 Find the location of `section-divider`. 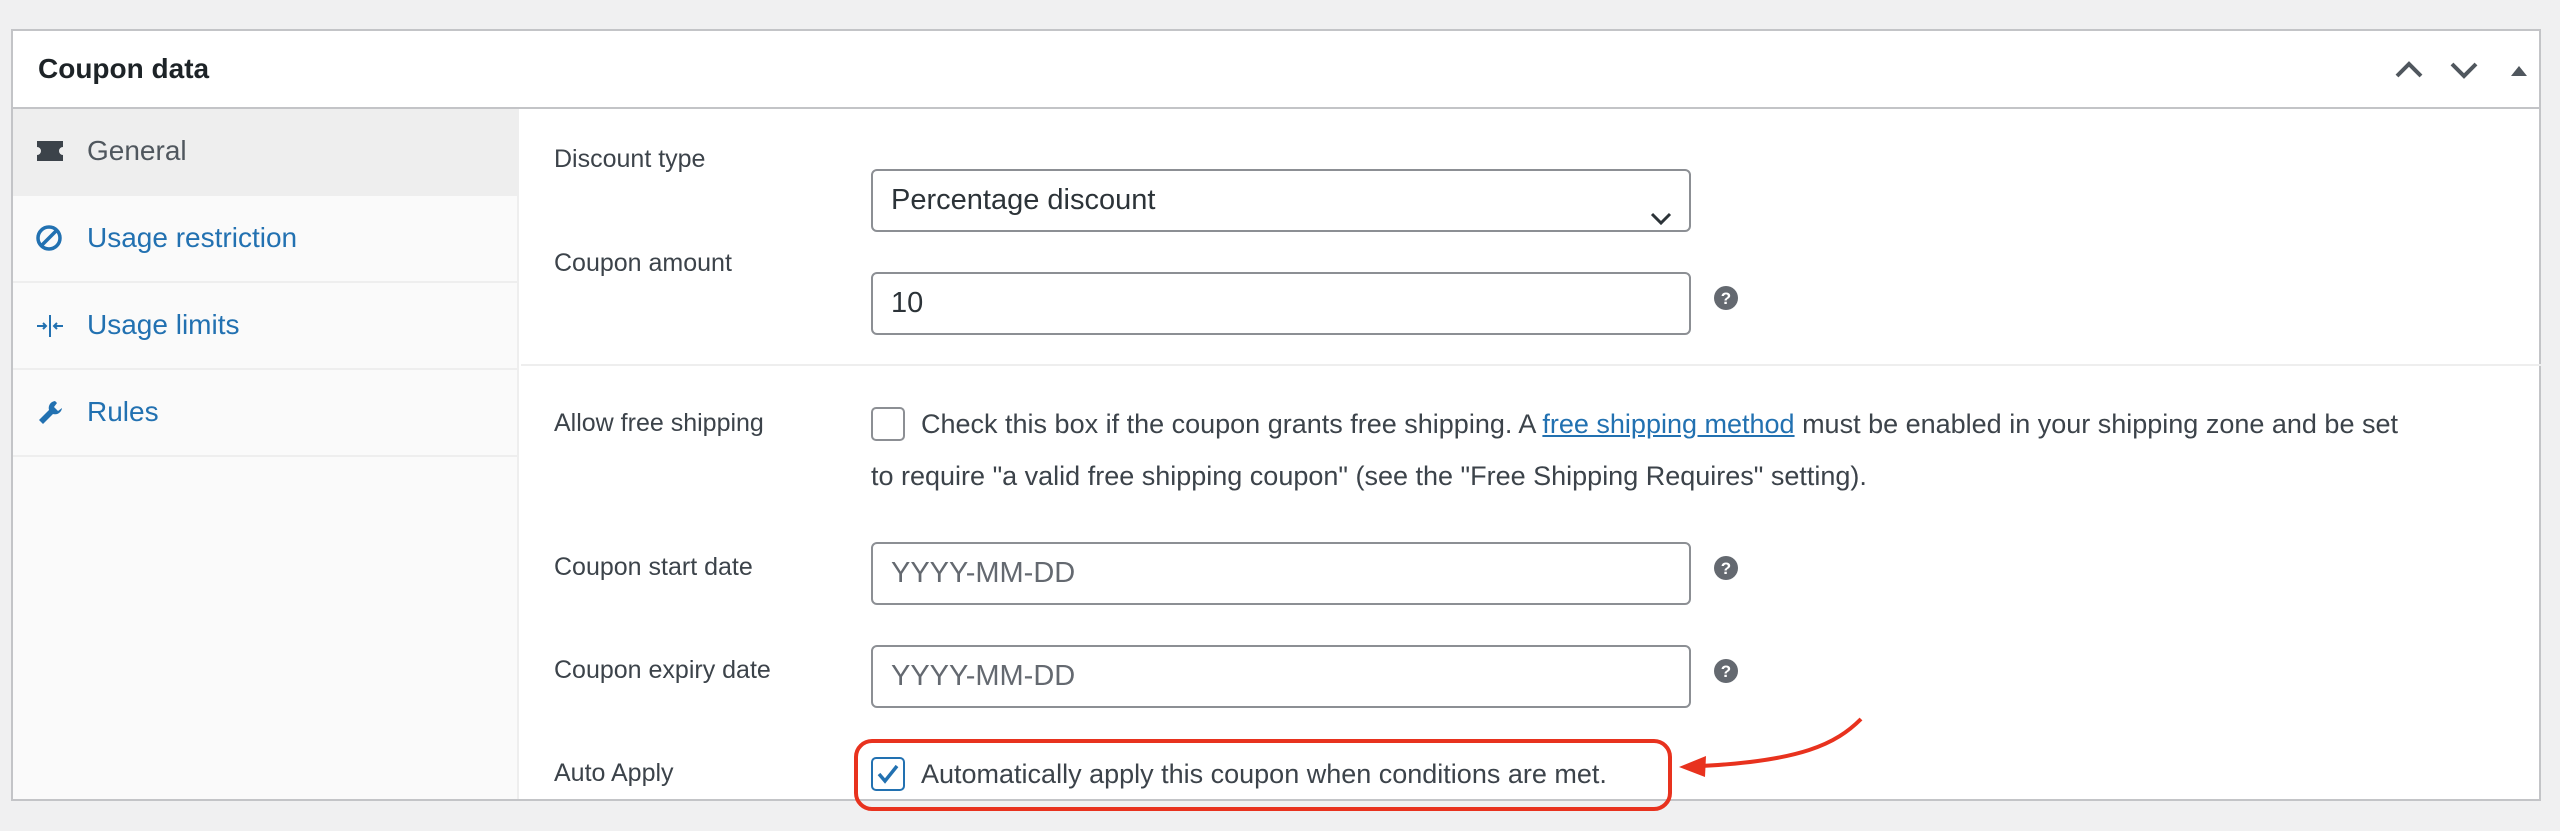

section-divider is located at coordinates (1531, 365).